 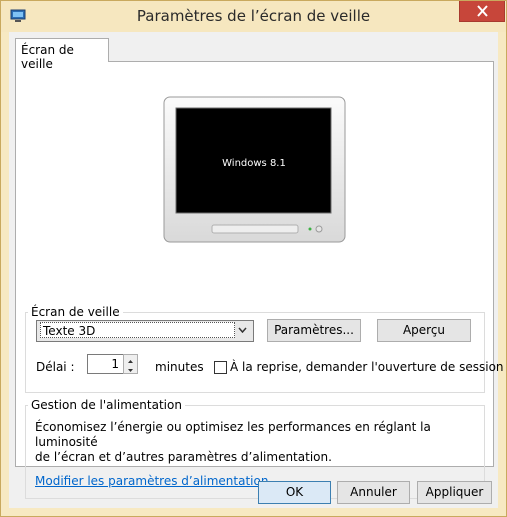 What do you see at coordinates (220, 367) in the screenshot?
I see `resume-checkbox` at bounding box center [220, 367].